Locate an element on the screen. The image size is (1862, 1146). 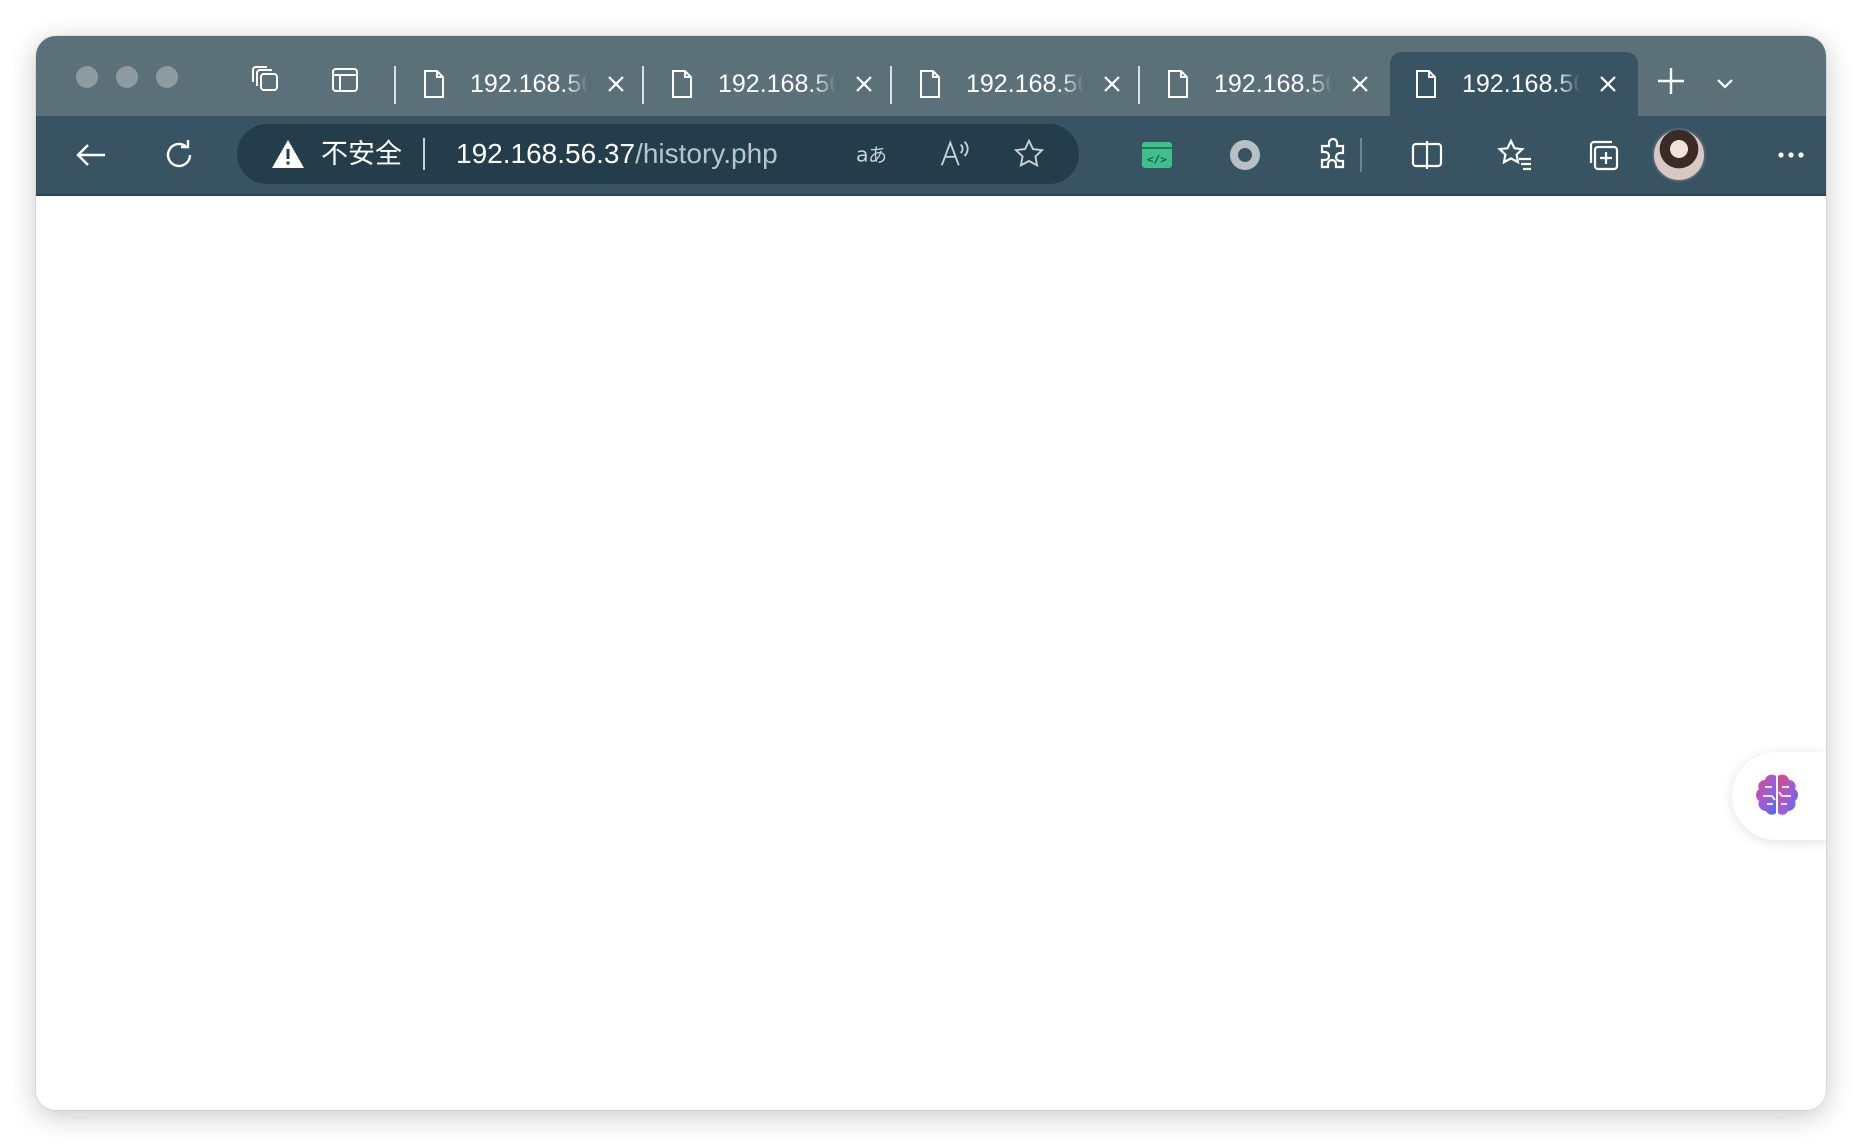
chevron-down-icon is located at coordinates (1725, 83).